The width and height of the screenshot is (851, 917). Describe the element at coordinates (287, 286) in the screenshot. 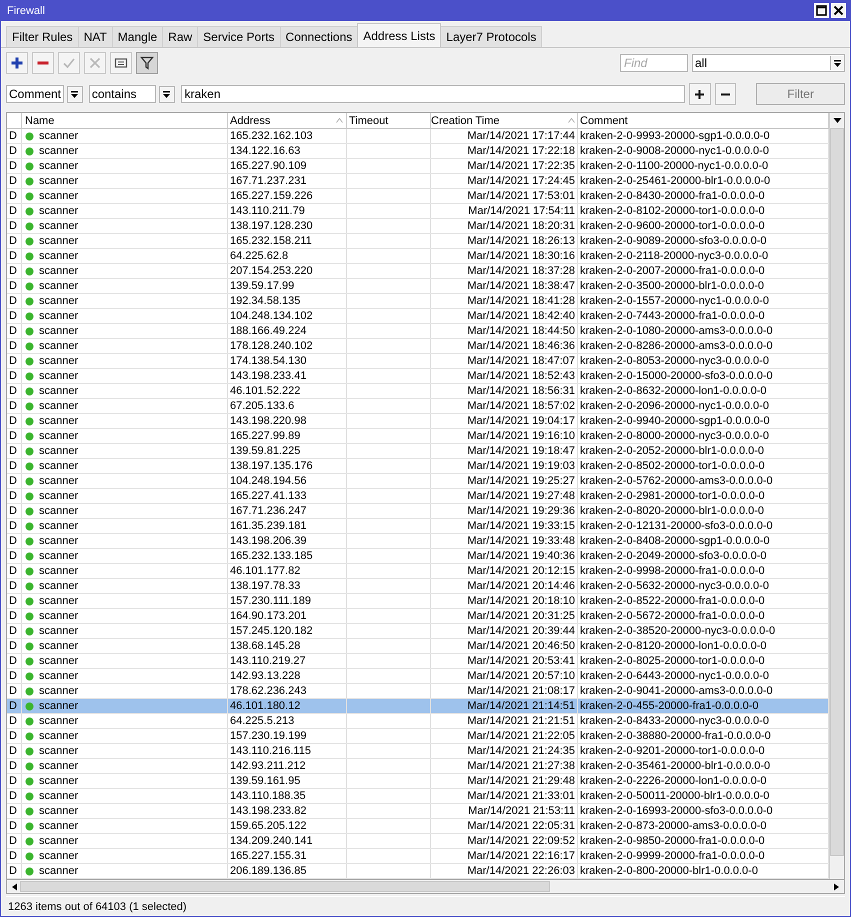

I see `table-cell: 139.59.17.99` at that location.